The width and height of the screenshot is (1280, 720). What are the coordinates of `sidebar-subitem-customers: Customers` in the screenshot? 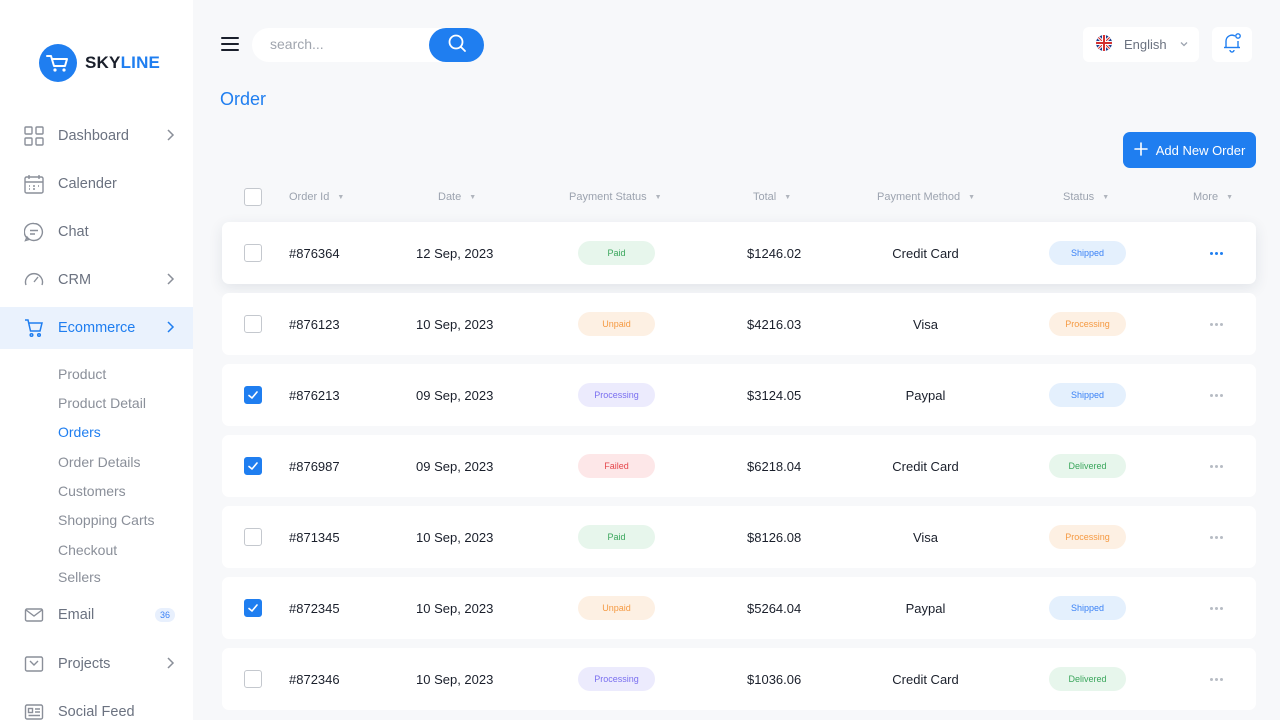 It's located at (92, 491).